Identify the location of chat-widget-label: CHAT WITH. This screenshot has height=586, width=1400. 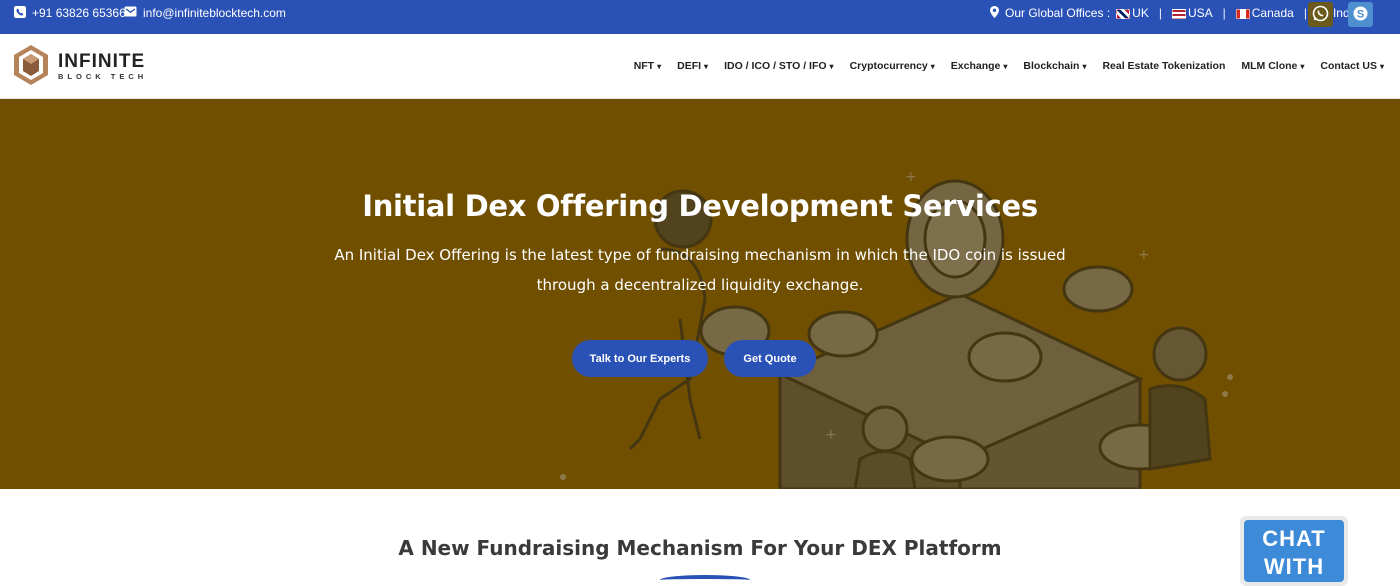
(1294, 551).